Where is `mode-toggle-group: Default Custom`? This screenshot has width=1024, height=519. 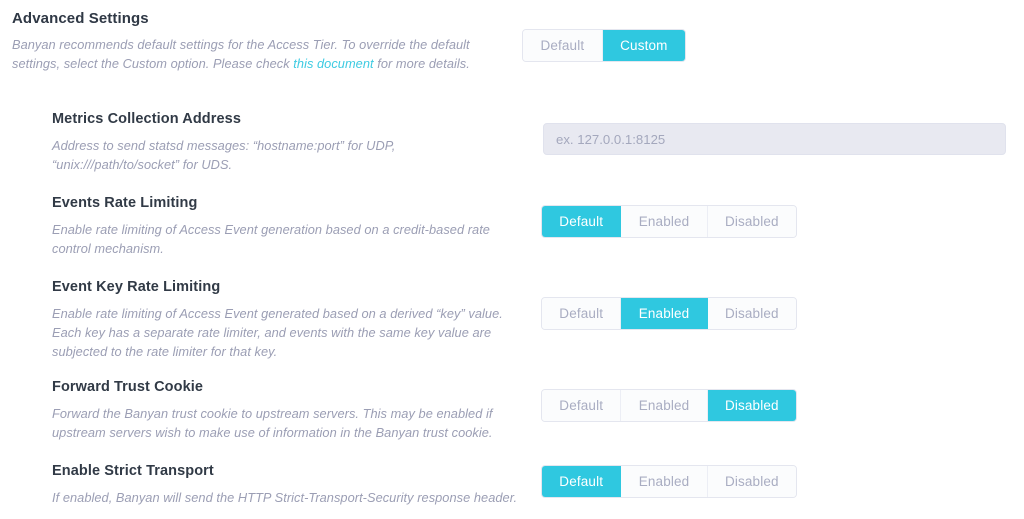
mode-toggle-group: Default Custom is located at coordinates (604, 45).